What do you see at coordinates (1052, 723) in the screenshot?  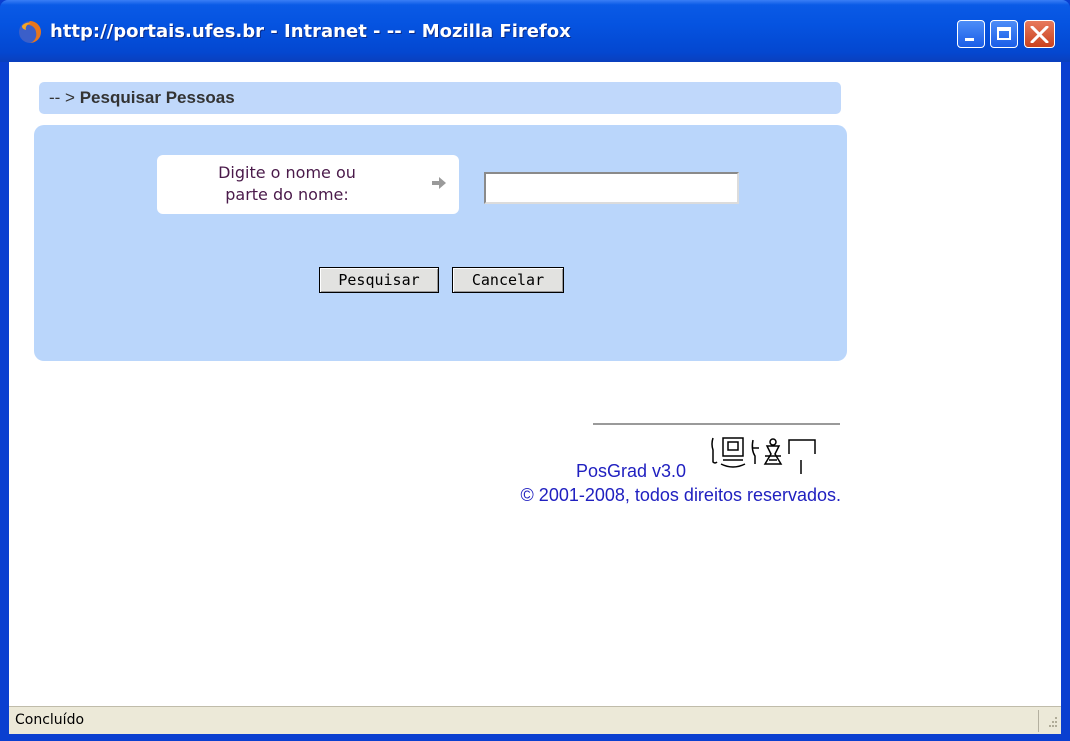 I see `resize-grip-icon` at bounding box center [1052, 723].